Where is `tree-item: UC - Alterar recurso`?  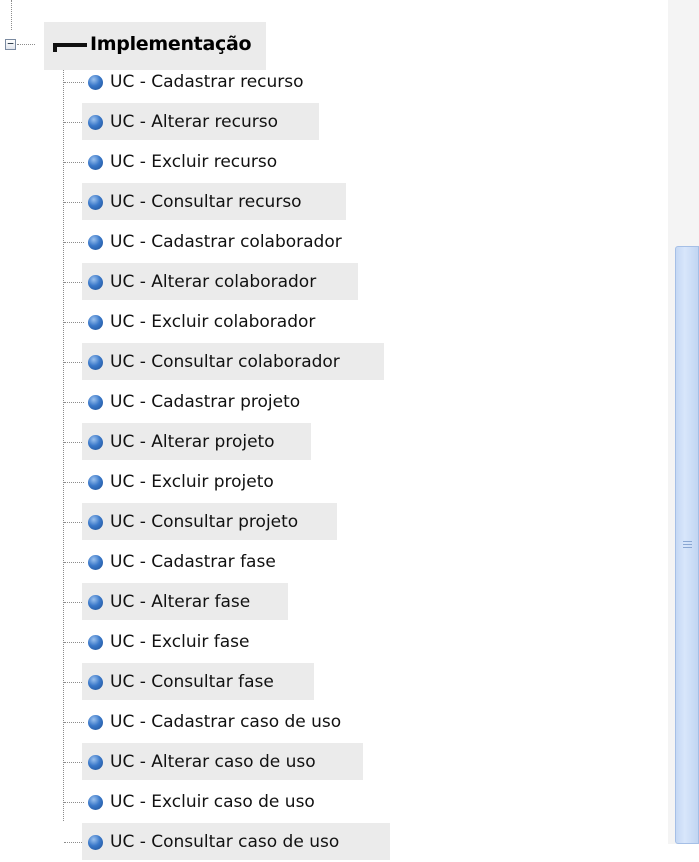
tree-item: UC - Alterar recurso is located at coordinates (244, 122).